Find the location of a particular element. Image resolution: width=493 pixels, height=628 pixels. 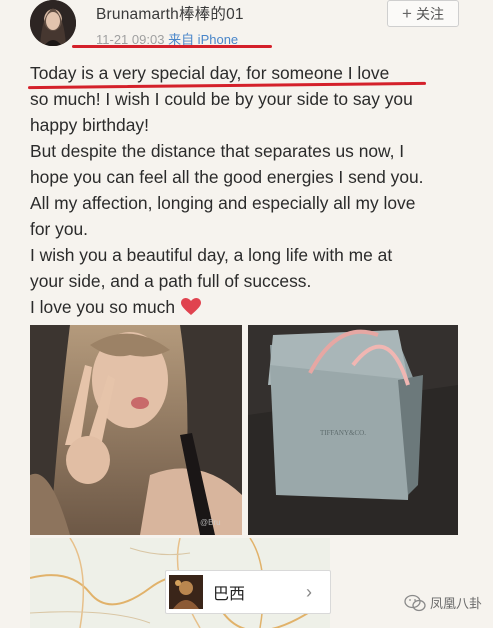

post-line: your side, and a path full of success. is located at coordinates (171, 281).